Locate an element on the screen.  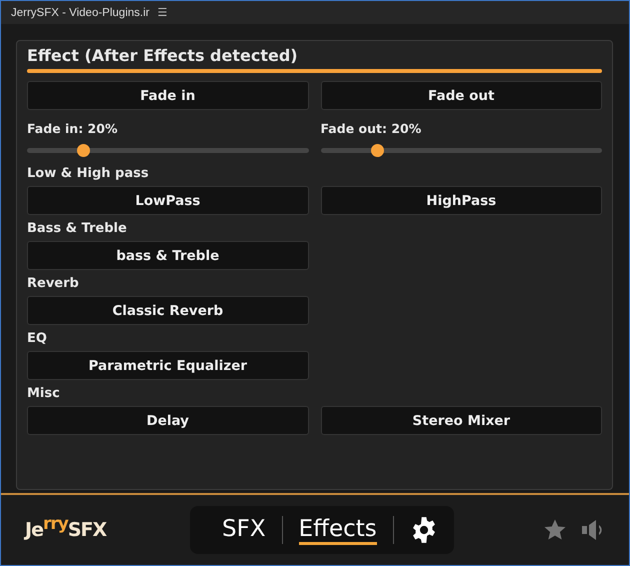
effect-button: Fade in is located at coordinates (167, 95).